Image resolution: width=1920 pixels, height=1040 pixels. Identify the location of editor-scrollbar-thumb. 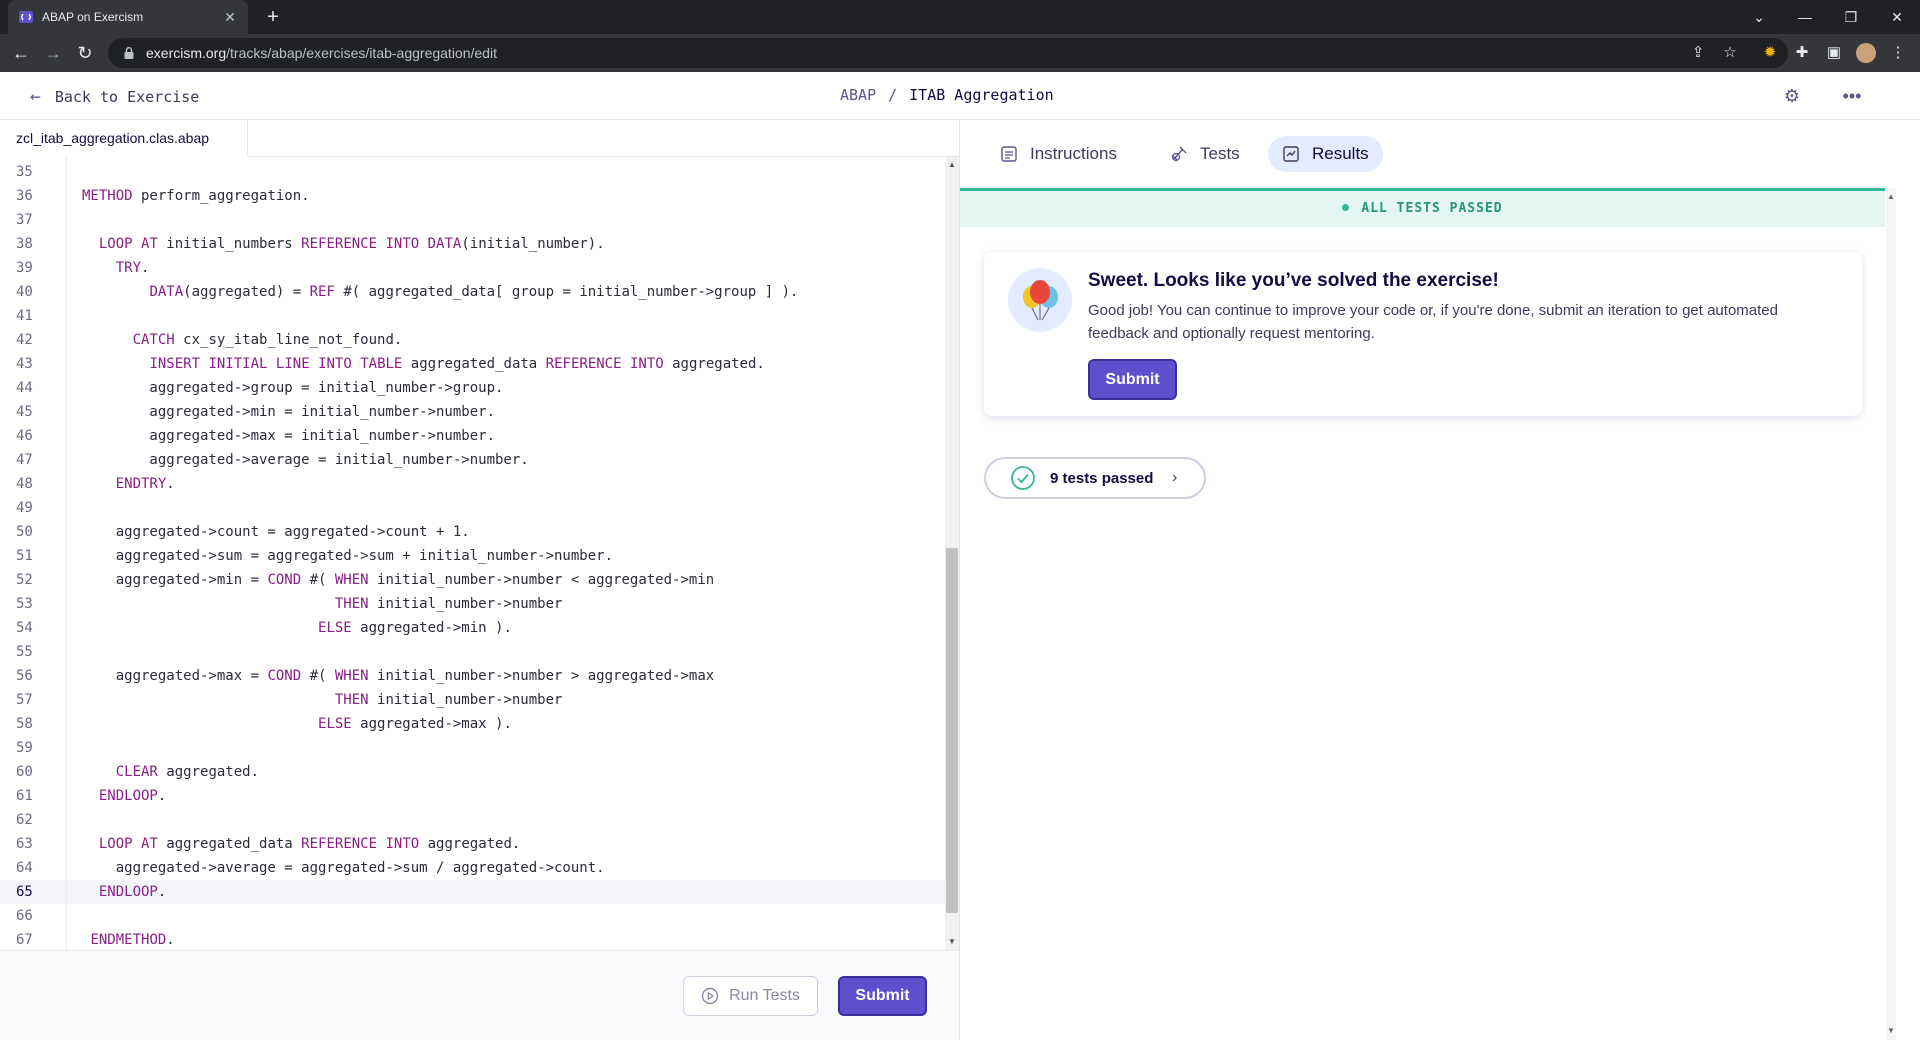
(952, 730).